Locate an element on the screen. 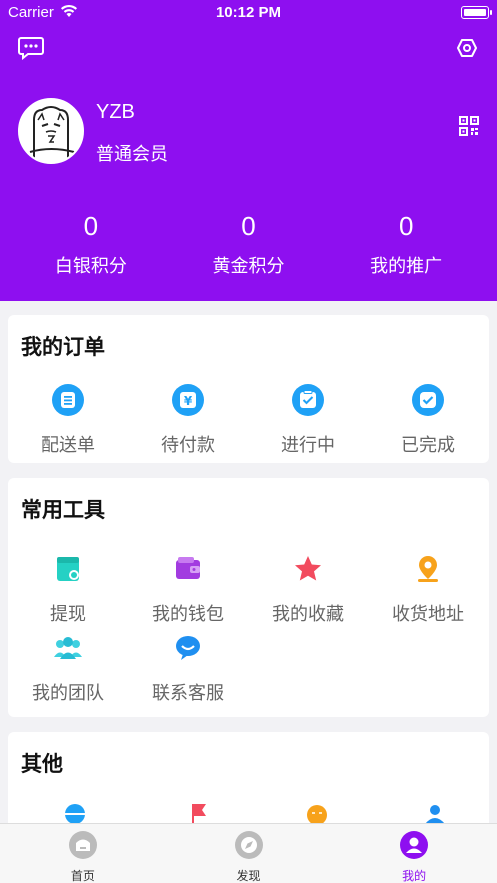 The image size is (497, 883). home-icon is located at coordinates (82, 845).